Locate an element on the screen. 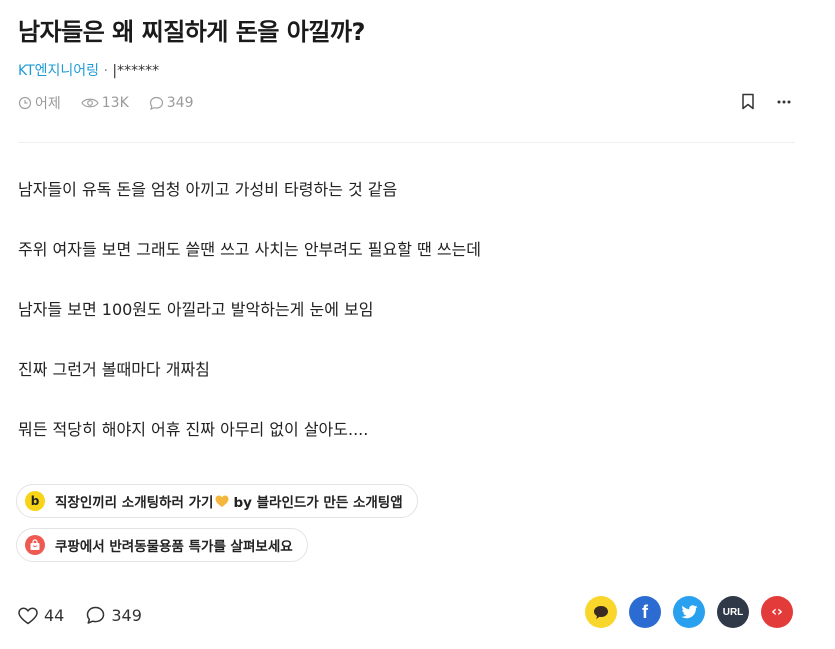  promo-coupang: 쿠팡에서 반려동물용품 특가를 살펴보세요 is located at coordinates (162, 545).